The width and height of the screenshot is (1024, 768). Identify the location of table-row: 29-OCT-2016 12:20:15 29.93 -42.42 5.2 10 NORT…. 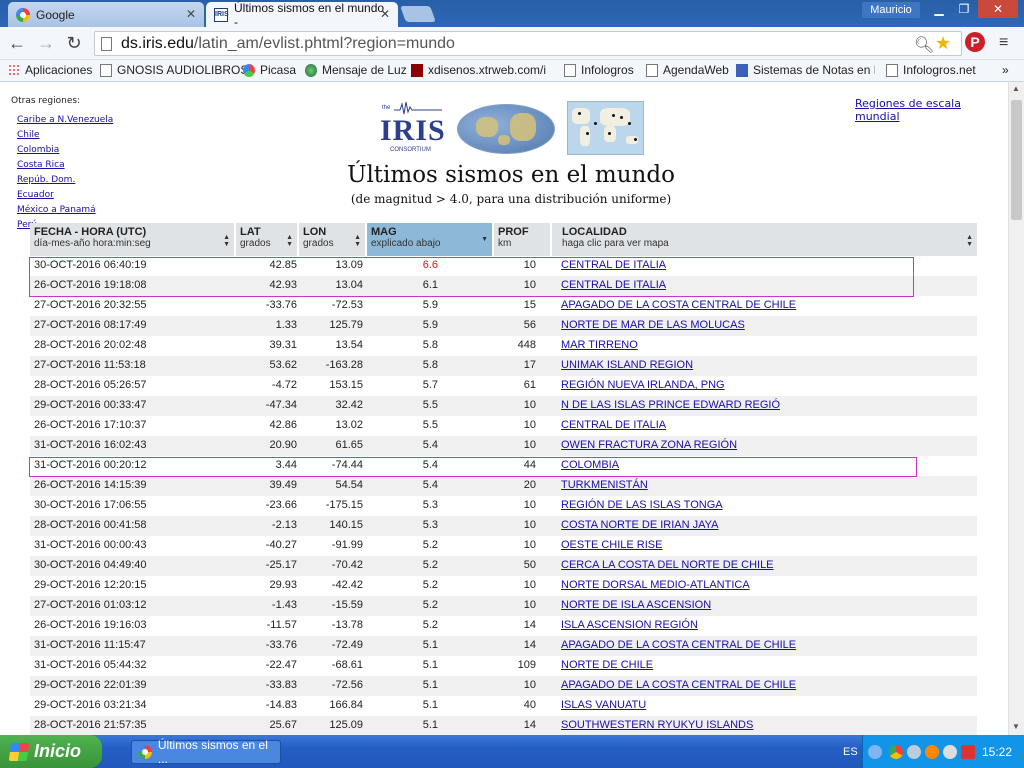
(503, 586).